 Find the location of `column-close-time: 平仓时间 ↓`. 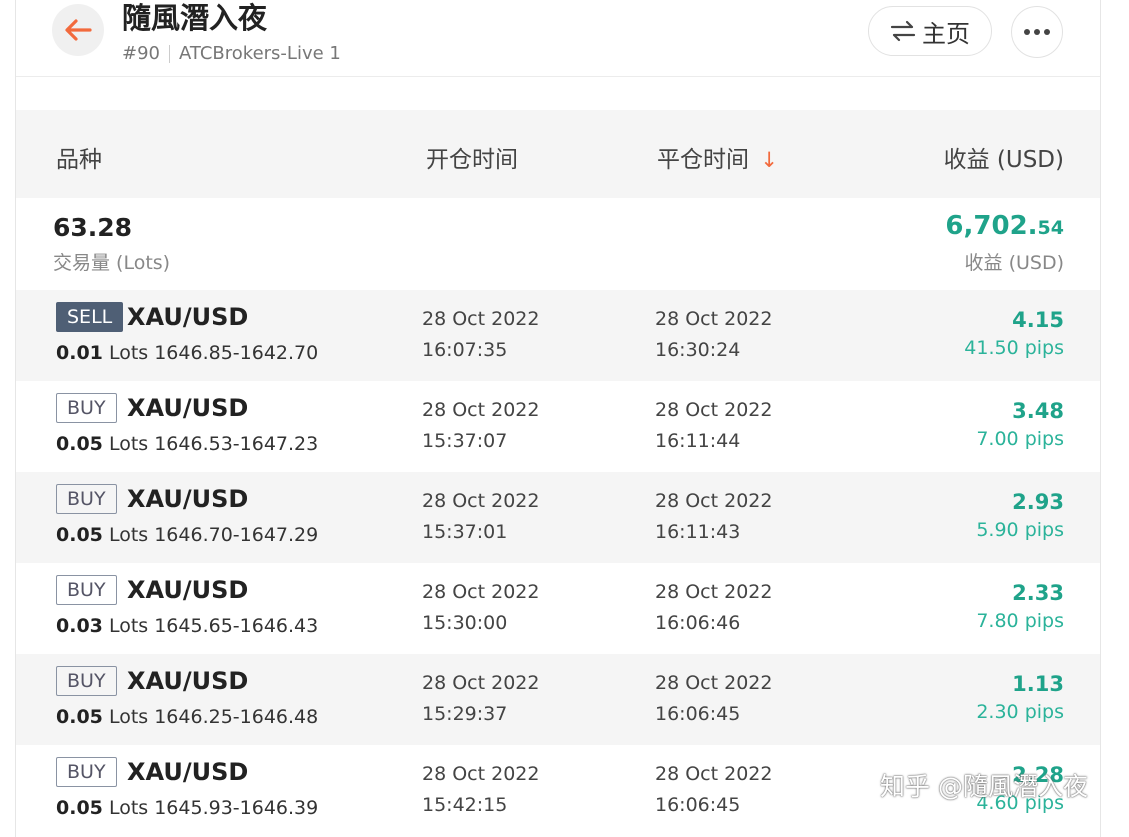

column-close-time: 平仓时间 ↓ is located at coordinates (717, 157).